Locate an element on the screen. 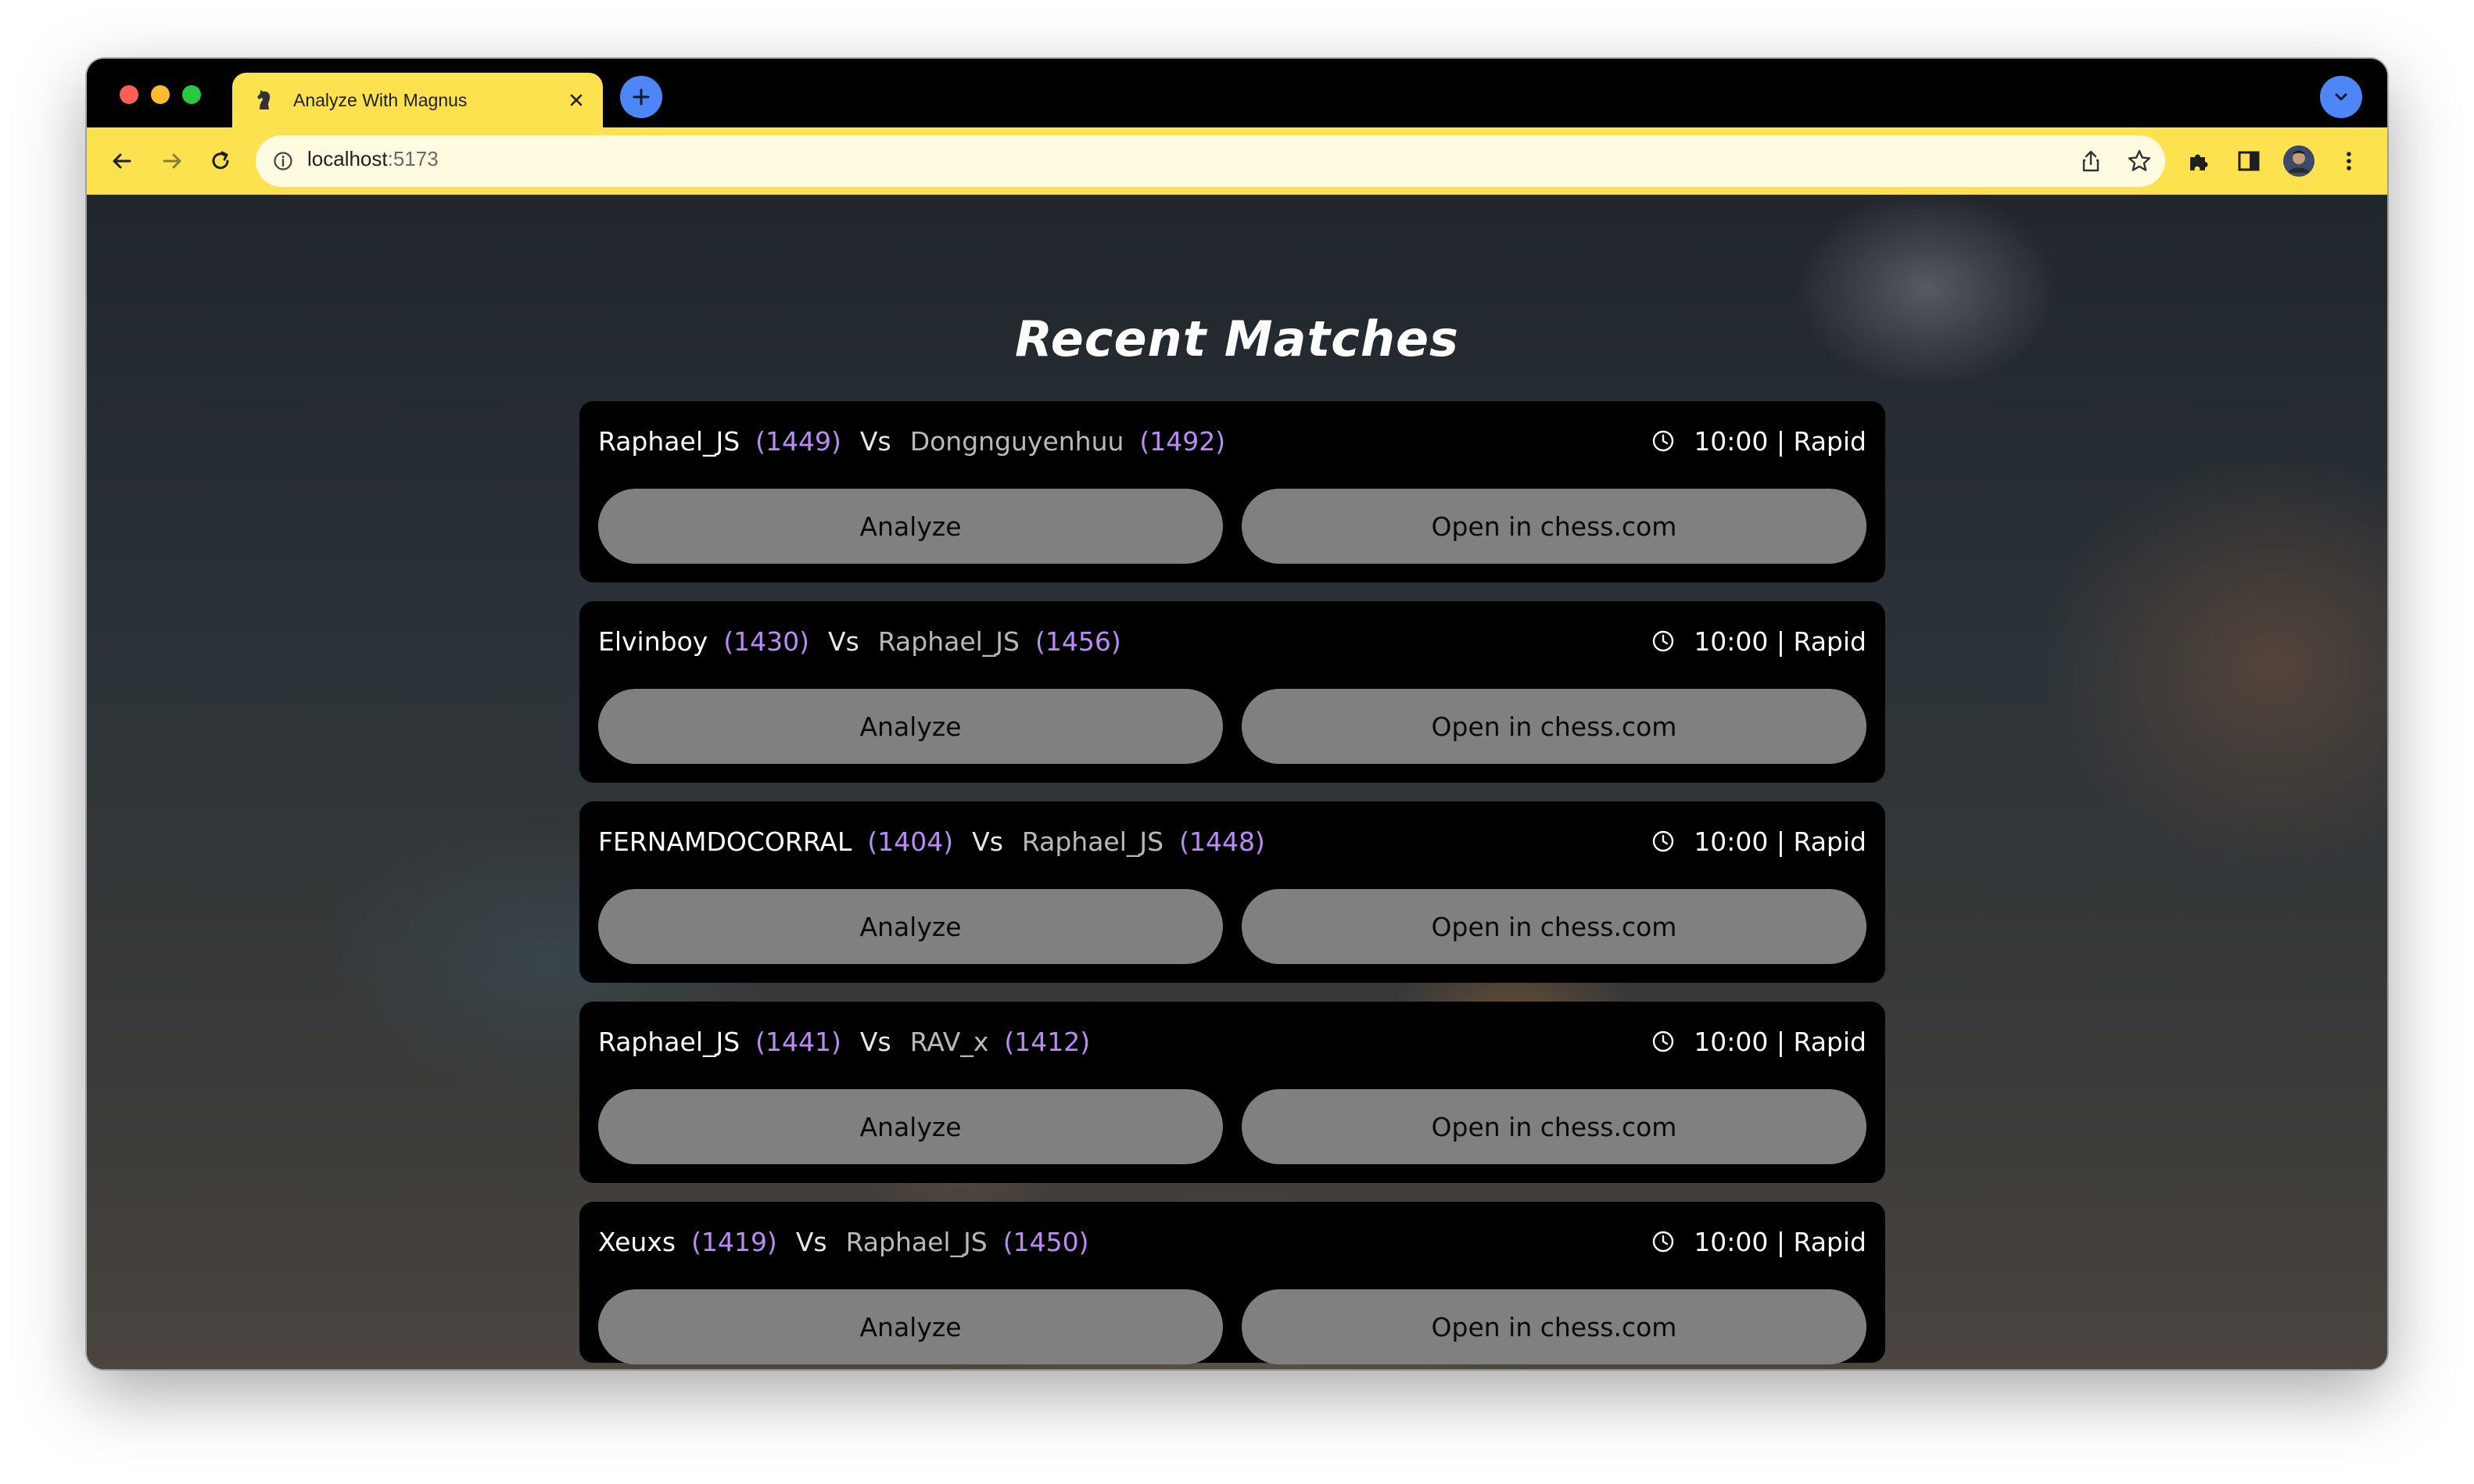  url-port: :5173 is located at coordinates (413, 158).